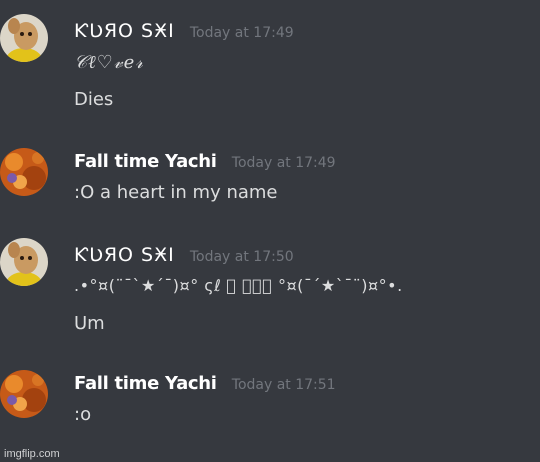  Describe the element at coordinates (94, 99) in the screenshot. I see `message-text: Dies` at that location.